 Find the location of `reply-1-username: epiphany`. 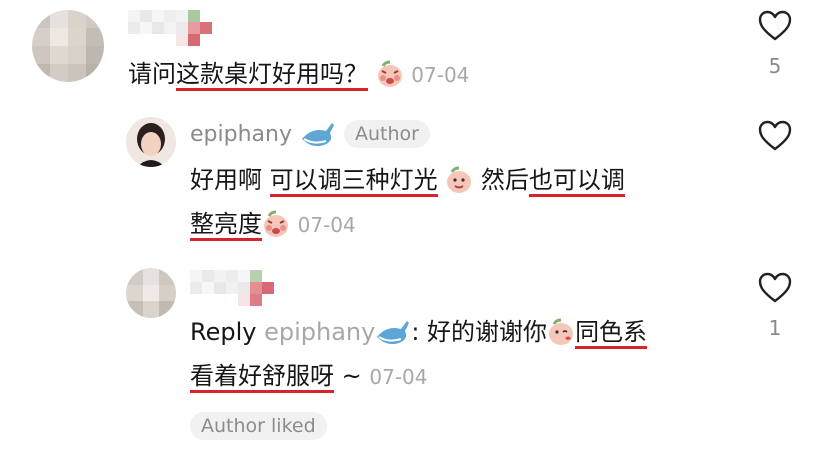

reply-1-username: epiphany is located at coordinates (241, 134).